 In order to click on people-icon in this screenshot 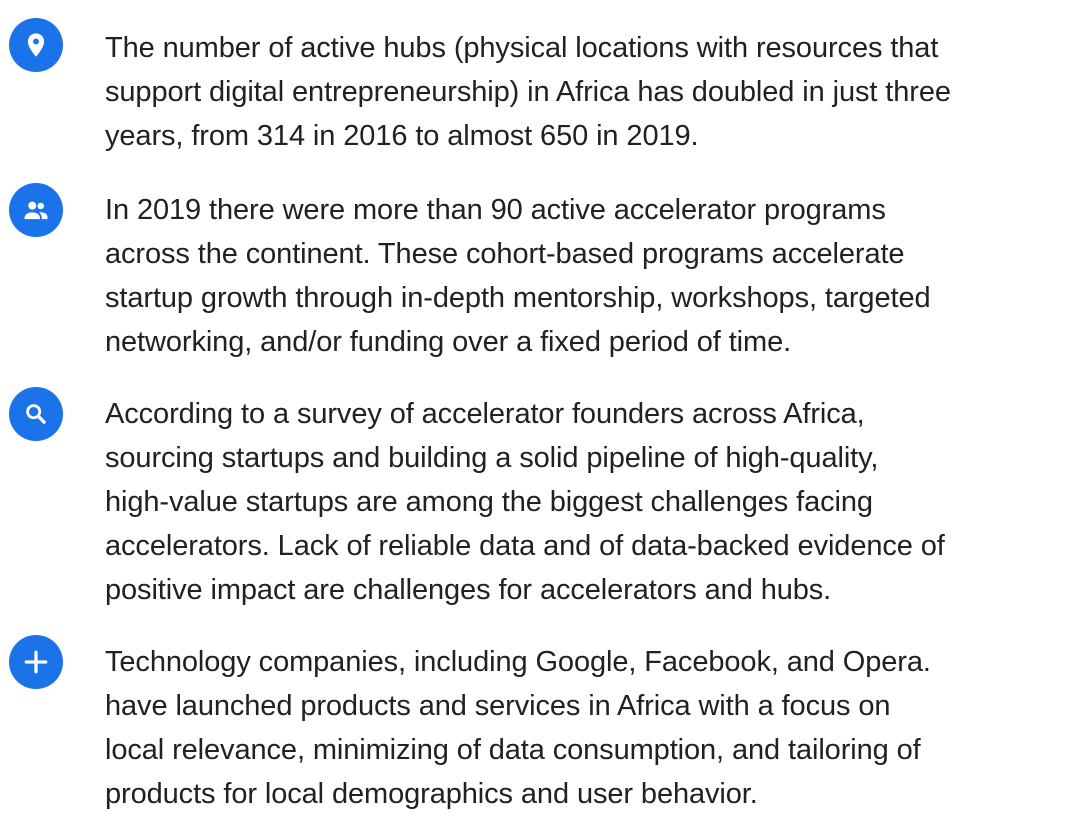, I will do `click(36, 210)`.